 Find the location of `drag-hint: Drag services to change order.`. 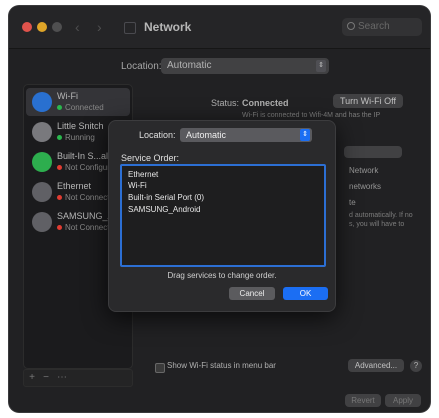

drag-hint: Drag services to change order. is located at coordinates (222, 275).